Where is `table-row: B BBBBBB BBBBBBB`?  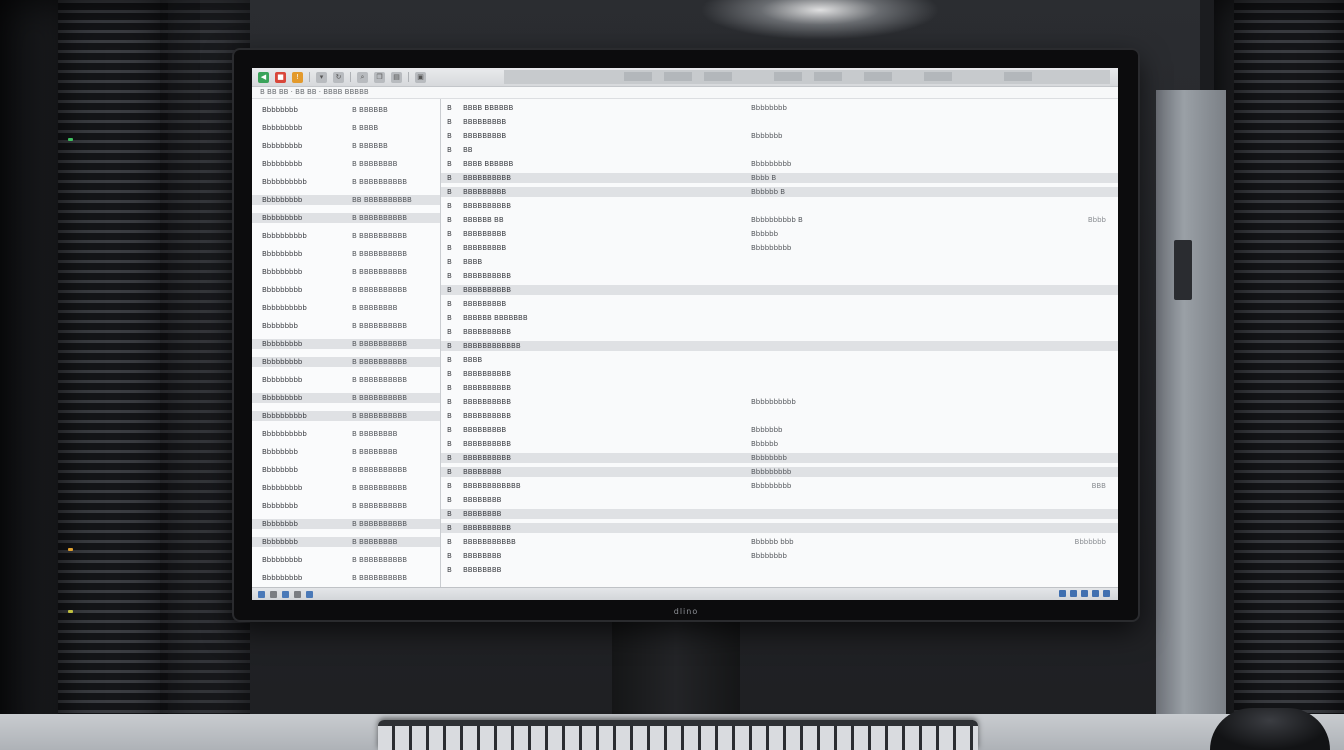
table-row: B BBBBBB BBBBBBB is located at coordinates (779, 318).